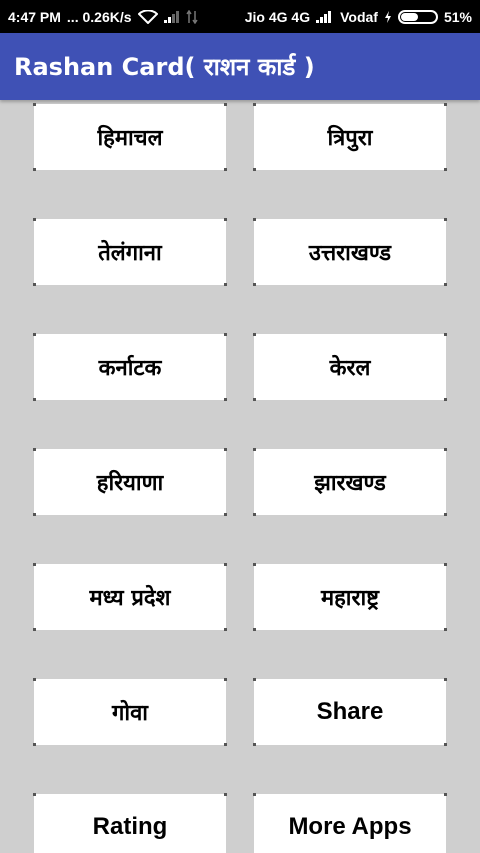 The width and height of the screenshot is (480, 853). What do you see at coordinates (147, 16) in the screenshot?
I see `wifi-icon` at bounding box center [147, 16].